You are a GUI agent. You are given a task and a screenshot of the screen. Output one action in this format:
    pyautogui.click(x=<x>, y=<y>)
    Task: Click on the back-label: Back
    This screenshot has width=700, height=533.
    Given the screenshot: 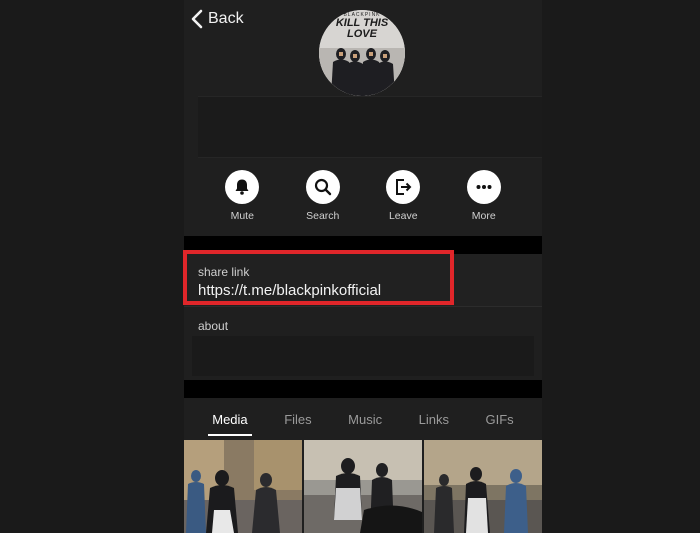 What is the action you would take?
    pyautogui.click(x=226, y=18)
    